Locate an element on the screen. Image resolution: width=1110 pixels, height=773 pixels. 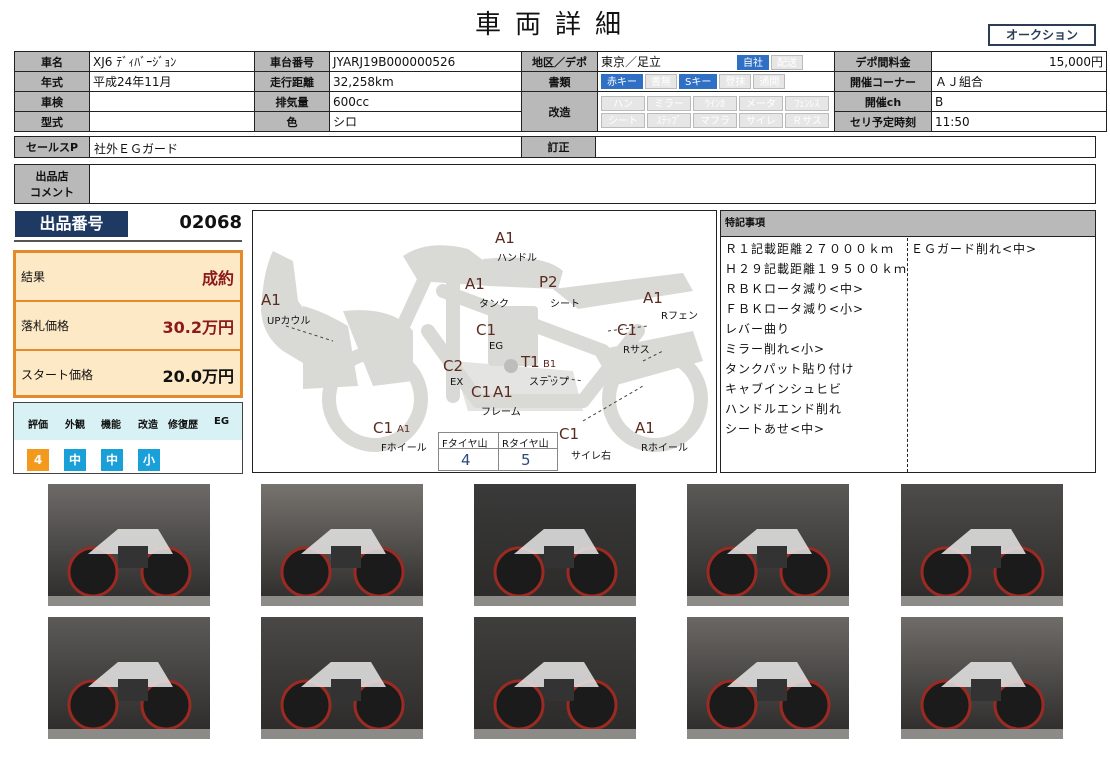
auction-tag: オークション is located at coordinates (1042, 35).